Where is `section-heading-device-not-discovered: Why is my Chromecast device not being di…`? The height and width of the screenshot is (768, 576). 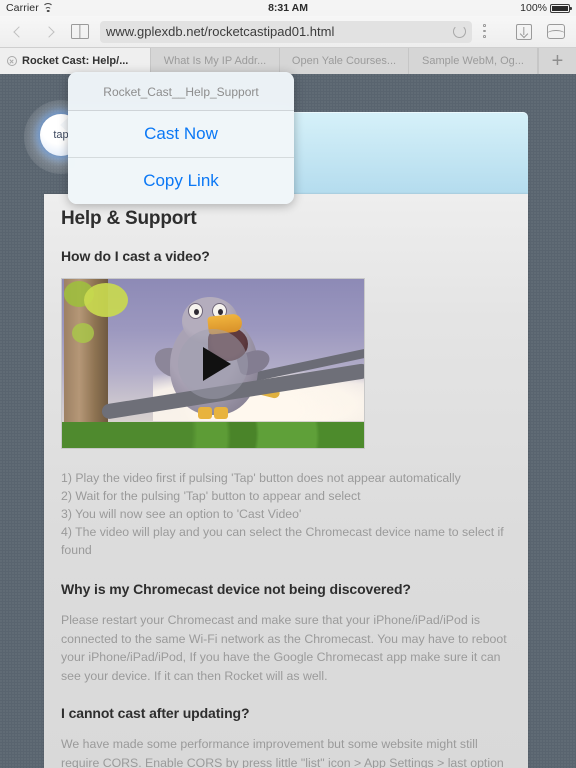 section-heading-device-not-discovered: Why is my Chromecast device not being di… is located at coordinates (236, 589).